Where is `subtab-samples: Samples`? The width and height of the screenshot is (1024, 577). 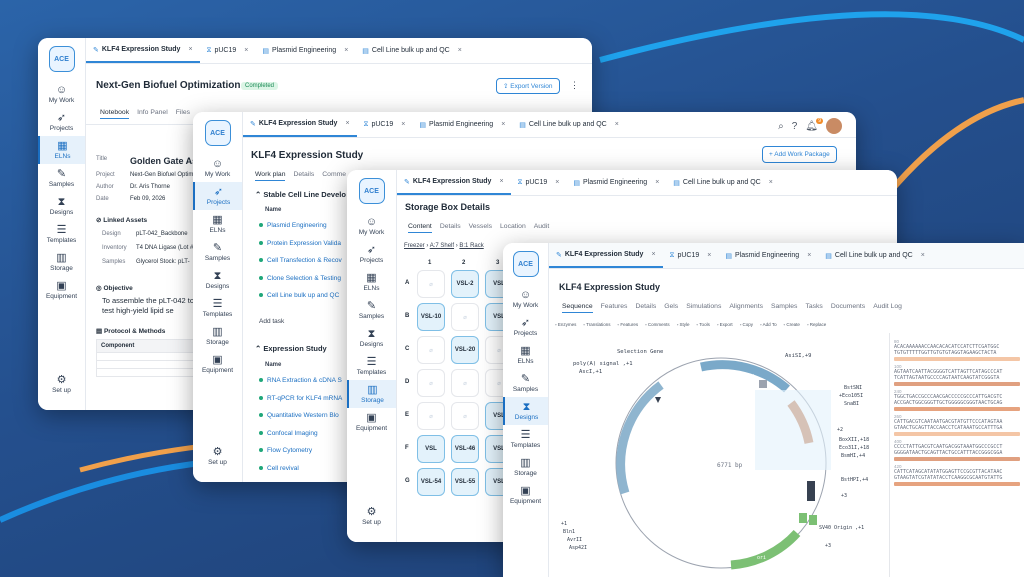
subtab-samples: Samples is located at coordinates (784, 308).